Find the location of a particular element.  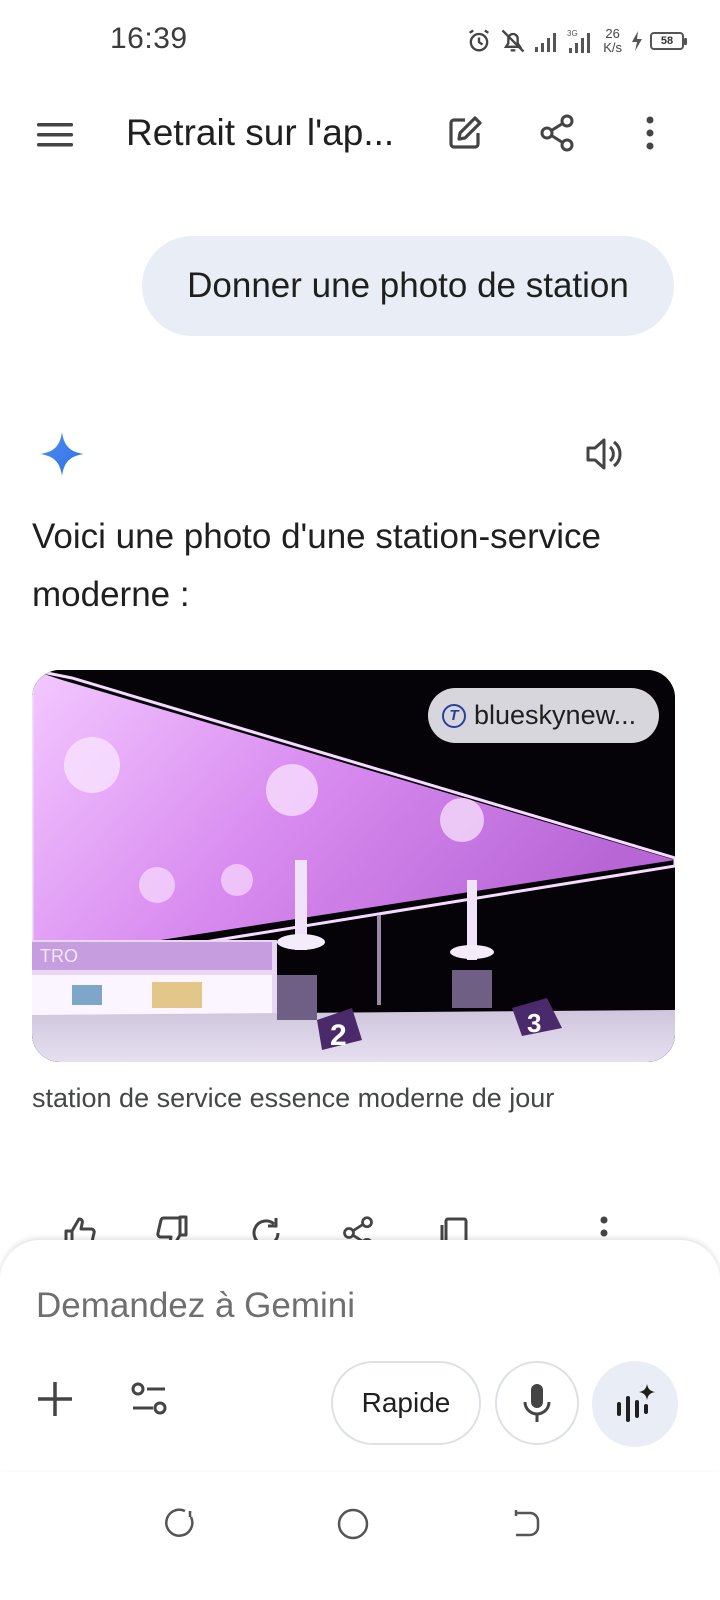

home-icon is located at coordinates (353, 1524).